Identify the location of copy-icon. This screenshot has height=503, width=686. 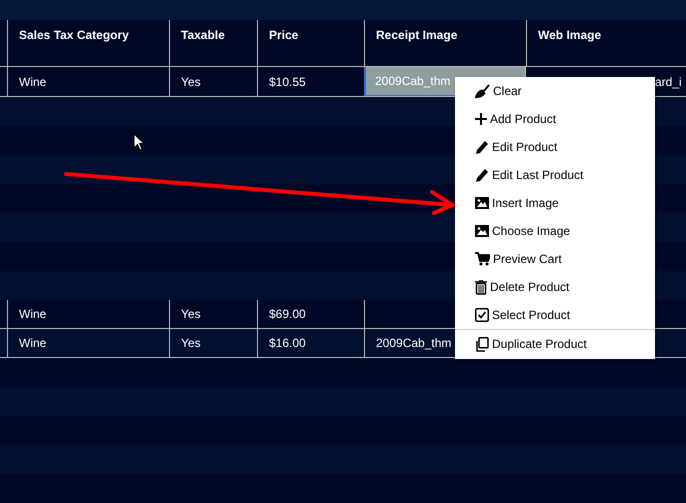
(482, 344).